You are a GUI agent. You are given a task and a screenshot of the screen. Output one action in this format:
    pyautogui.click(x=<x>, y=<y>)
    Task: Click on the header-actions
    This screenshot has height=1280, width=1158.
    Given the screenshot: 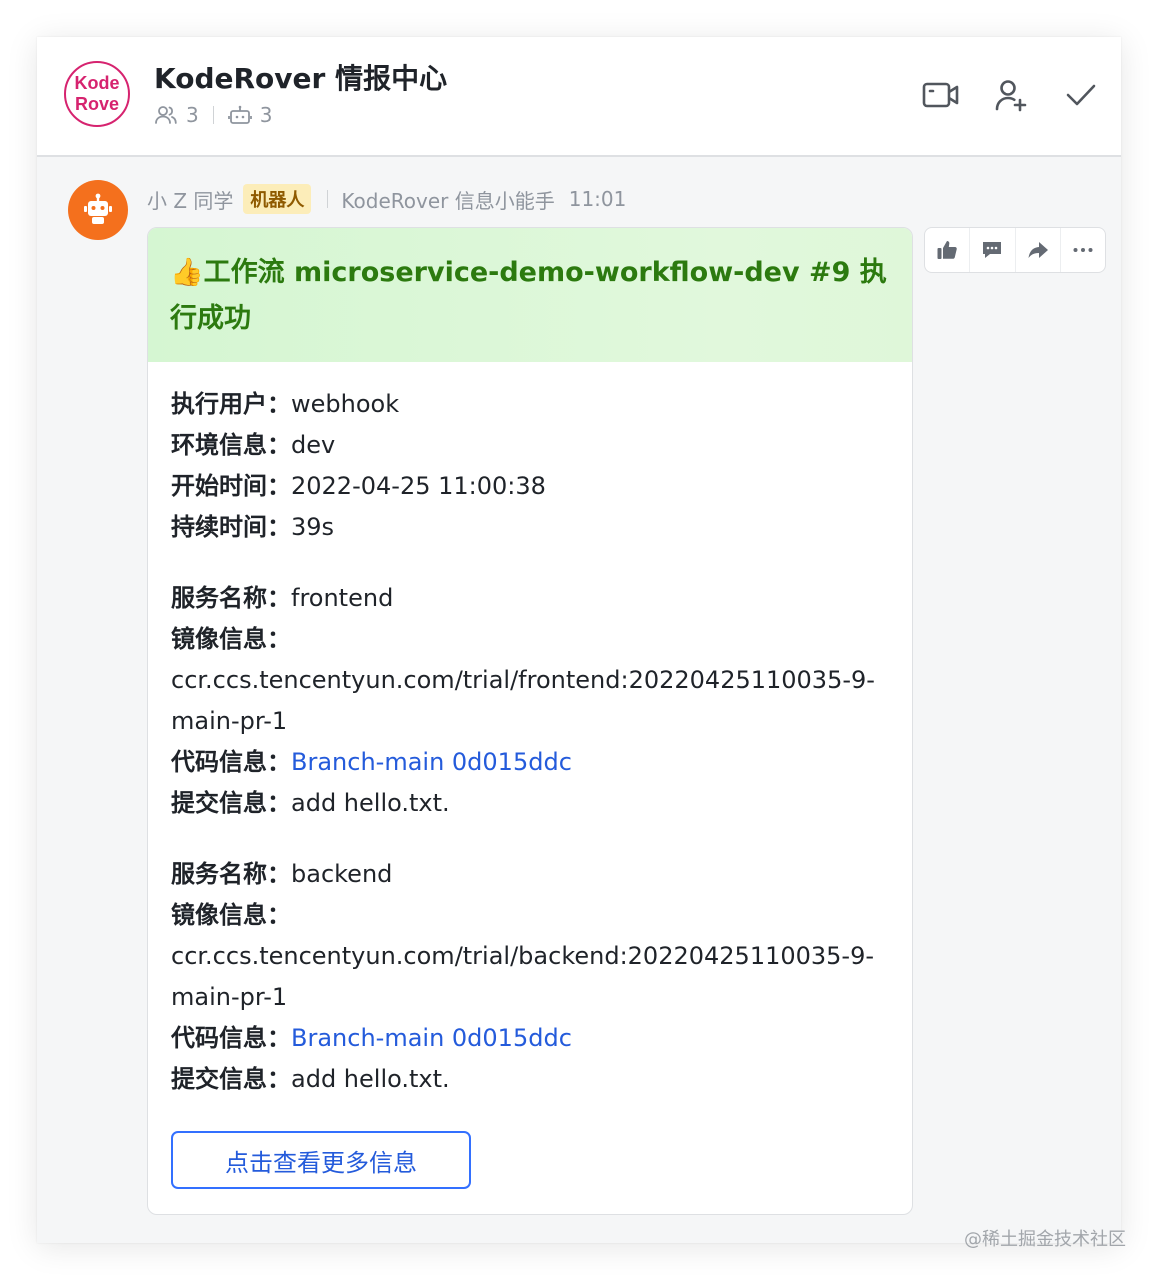 What is the action you would take?
    pyautogui.click(x=996, y=95)
    